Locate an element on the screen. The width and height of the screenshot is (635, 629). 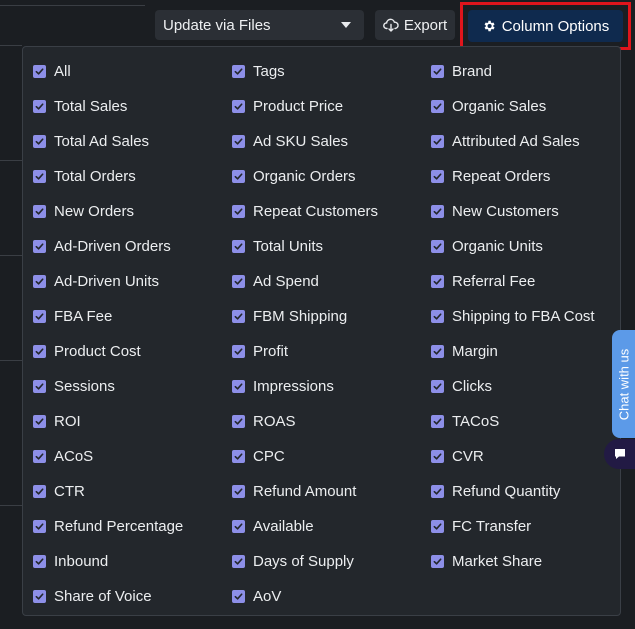
column-option: All is located at coordinates (52, 71).